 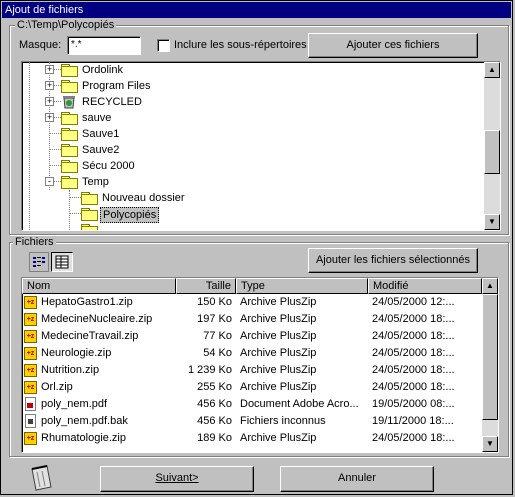 I want to click on add-selected-files-button: Ajouter les fichiers sélectionnés, so click(x=393, y=260).